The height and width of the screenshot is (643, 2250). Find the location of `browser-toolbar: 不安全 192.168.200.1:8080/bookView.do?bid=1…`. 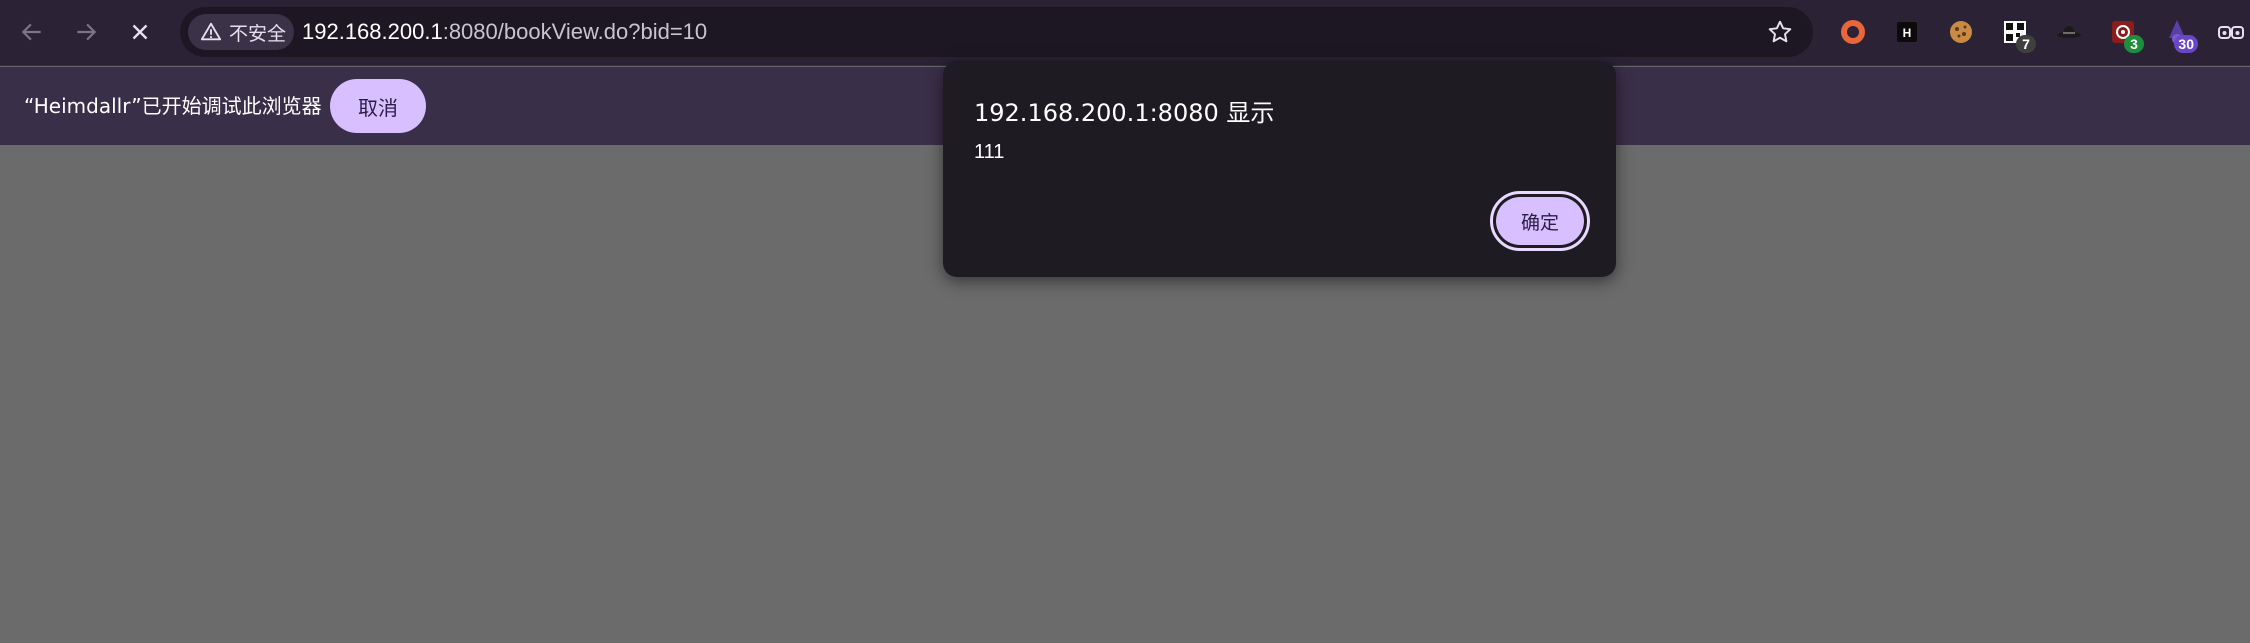

browser-toolbar: 不安全 192.168.200.1:8080/bookView.do?bid=1… is located at coordinates (1125, 33).